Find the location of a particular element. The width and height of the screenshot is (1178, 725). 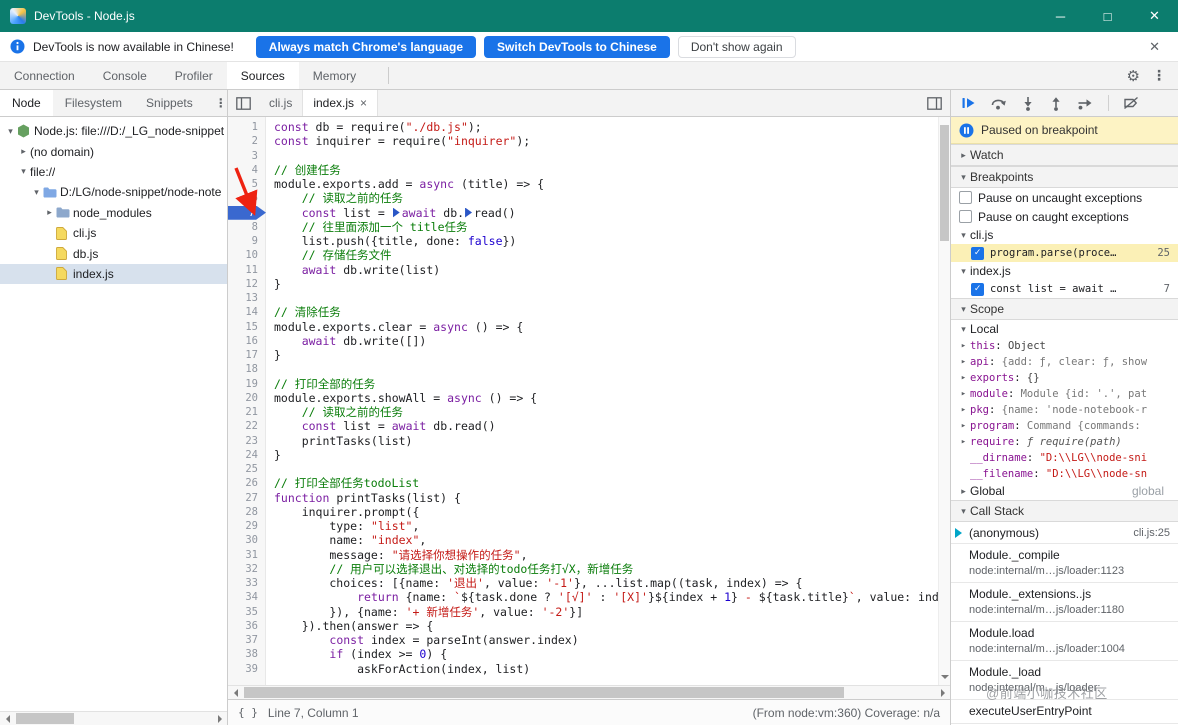

line-number: 23 is located at coordinates (247, 441).